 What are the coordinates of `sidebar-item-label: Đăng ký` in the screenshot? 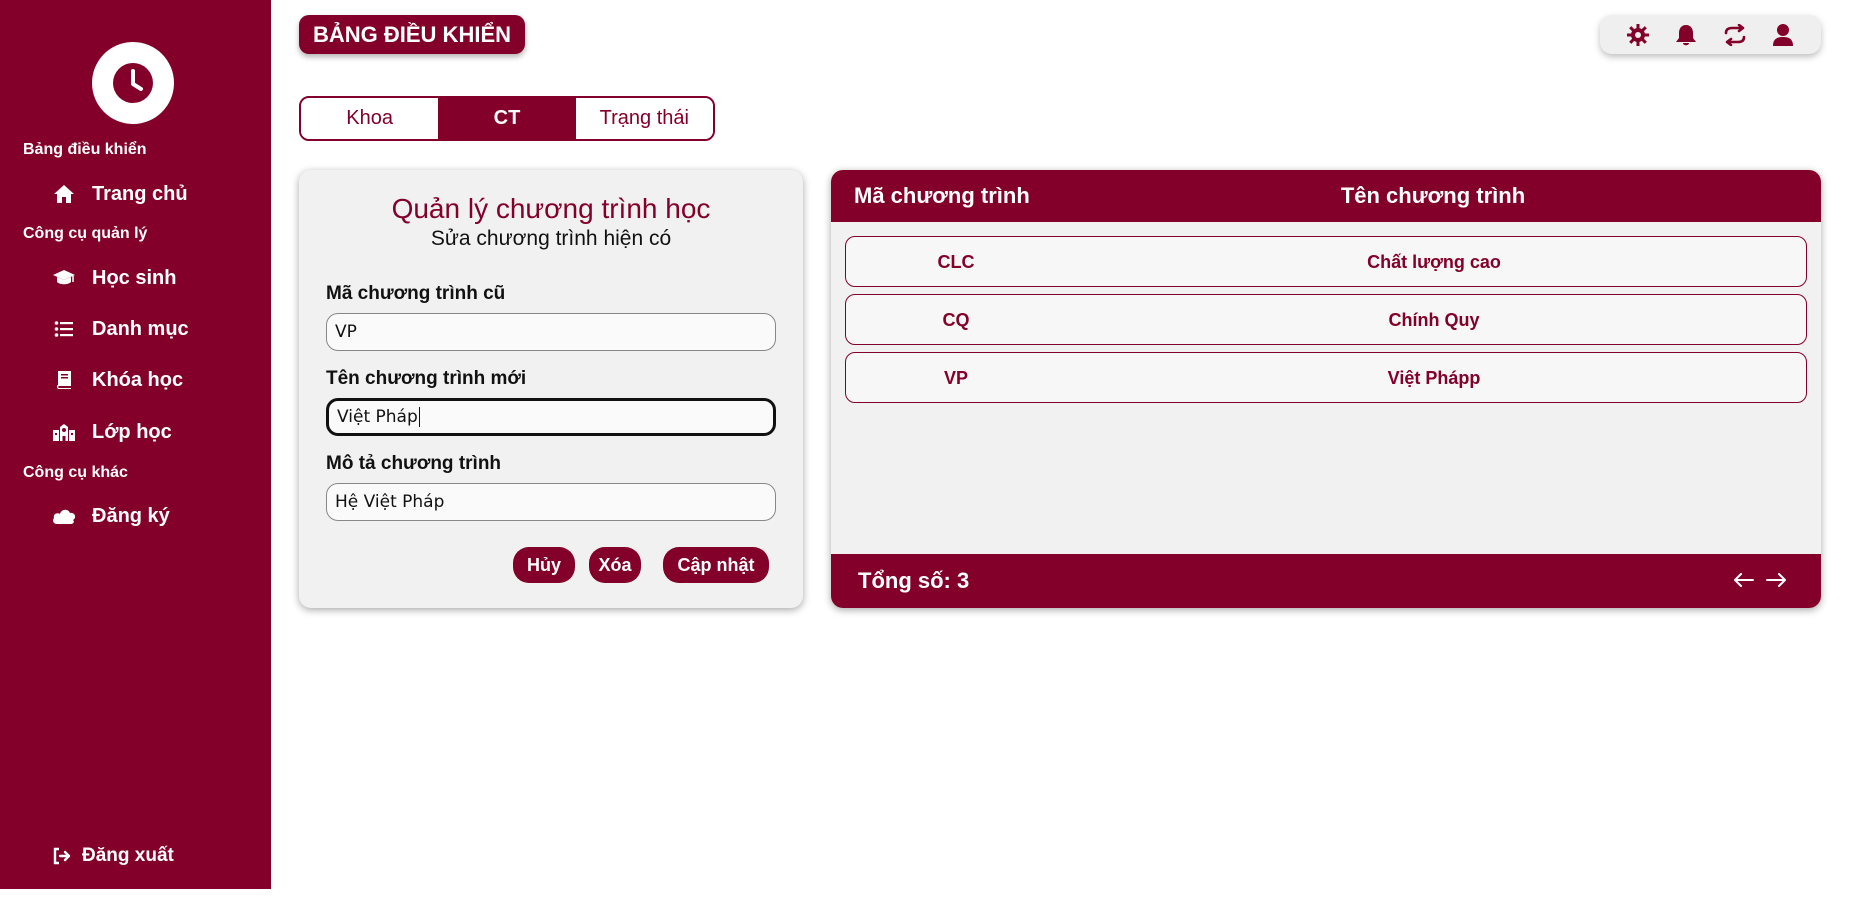 It's located at (131, 515).